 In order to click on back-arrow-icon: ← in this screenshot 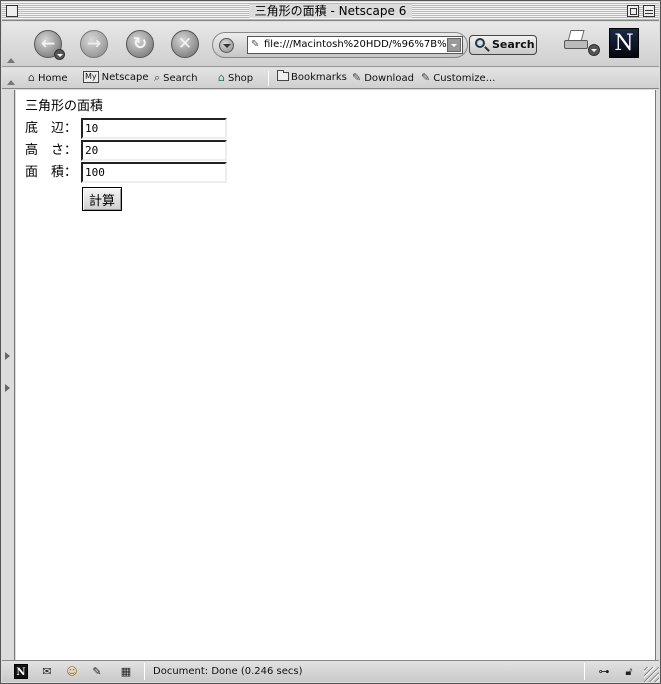, I will do `click(48, 44)`.